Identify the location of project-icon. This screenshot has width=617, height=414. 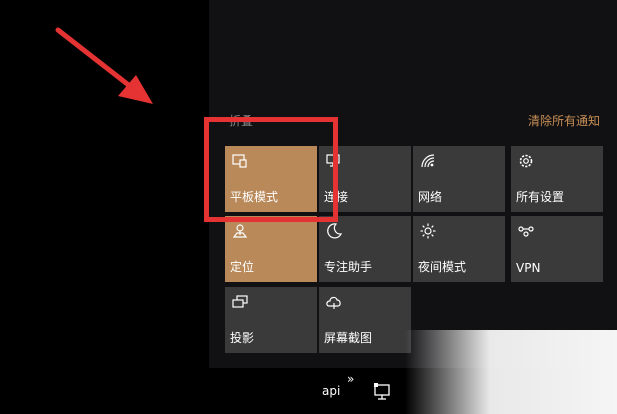
(240, 302).